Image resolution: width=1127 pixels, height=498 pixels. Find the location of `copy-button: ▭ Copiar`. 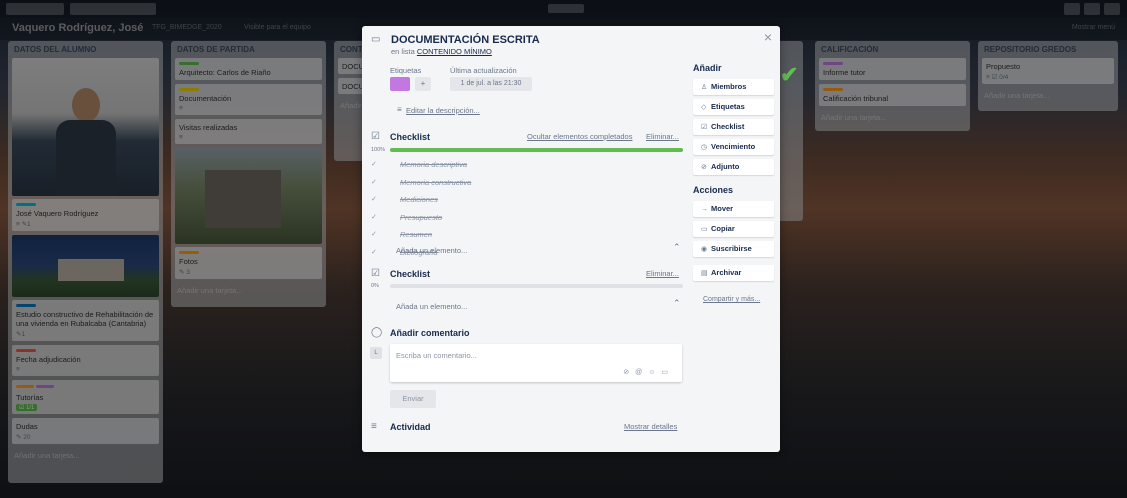

copy-button: ▭ Copiar is located at coordinates (733, 229).